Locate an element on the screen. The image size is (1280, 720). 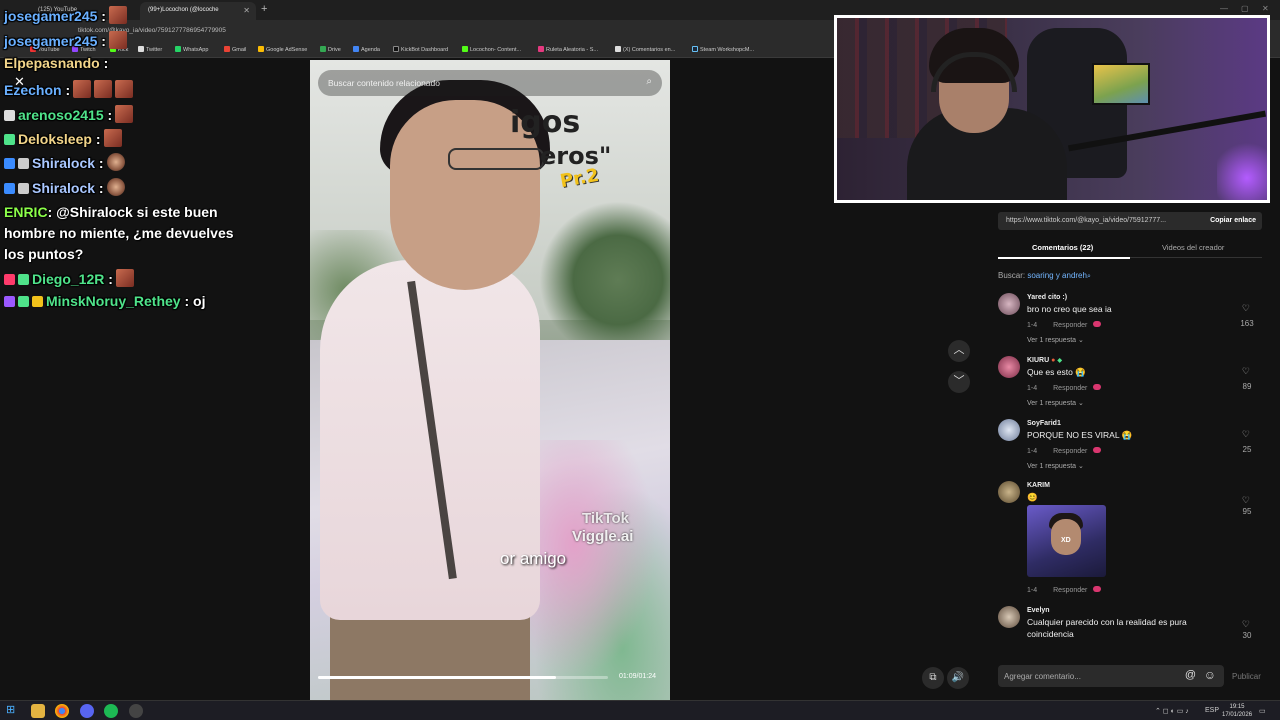
next-video-button: ﹀ is located at coordinates (959, 382).